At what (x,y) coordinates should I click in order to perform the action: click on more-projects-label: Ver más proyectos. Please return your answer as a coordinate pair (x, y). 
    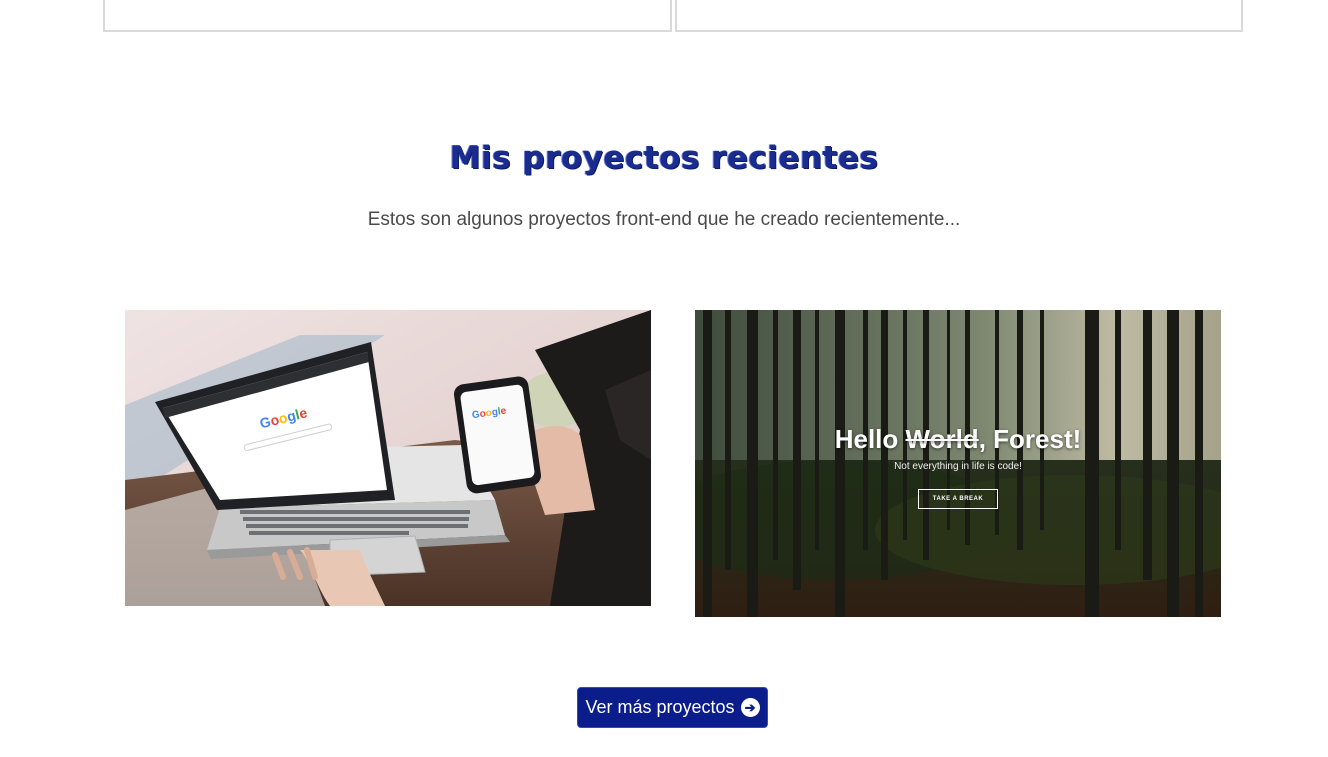
    Looking at the image, I should click on (660, 707).